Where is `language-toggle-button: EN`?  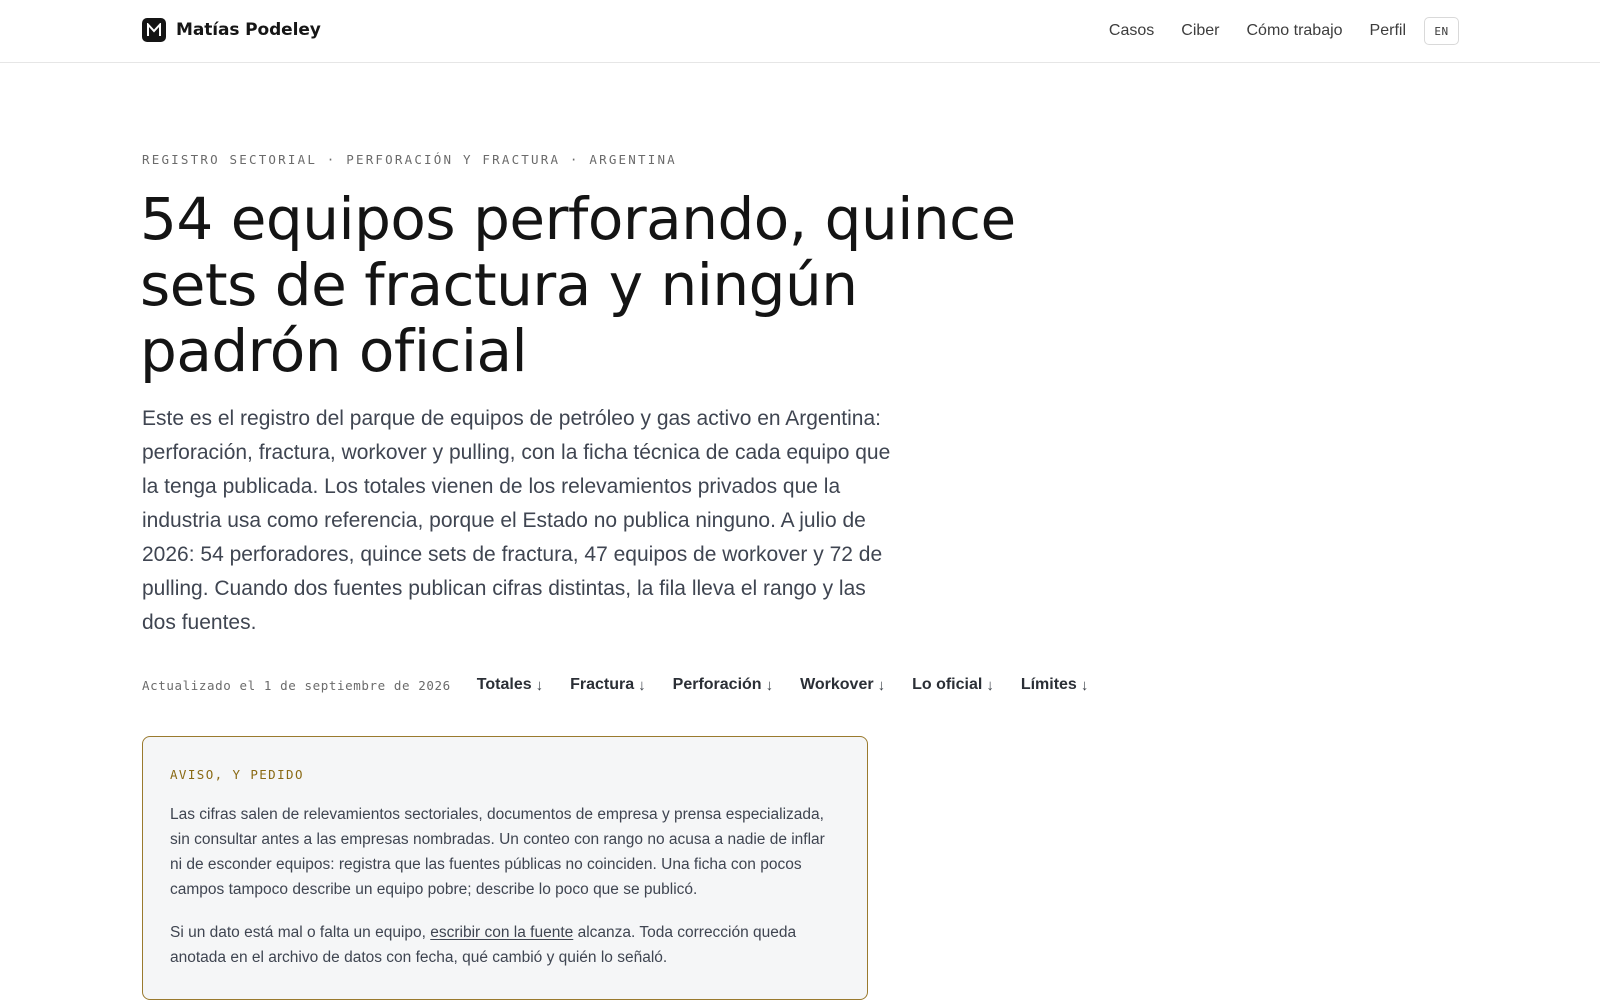
language-toggle-button: EN is located at coordinates (1441, 31).